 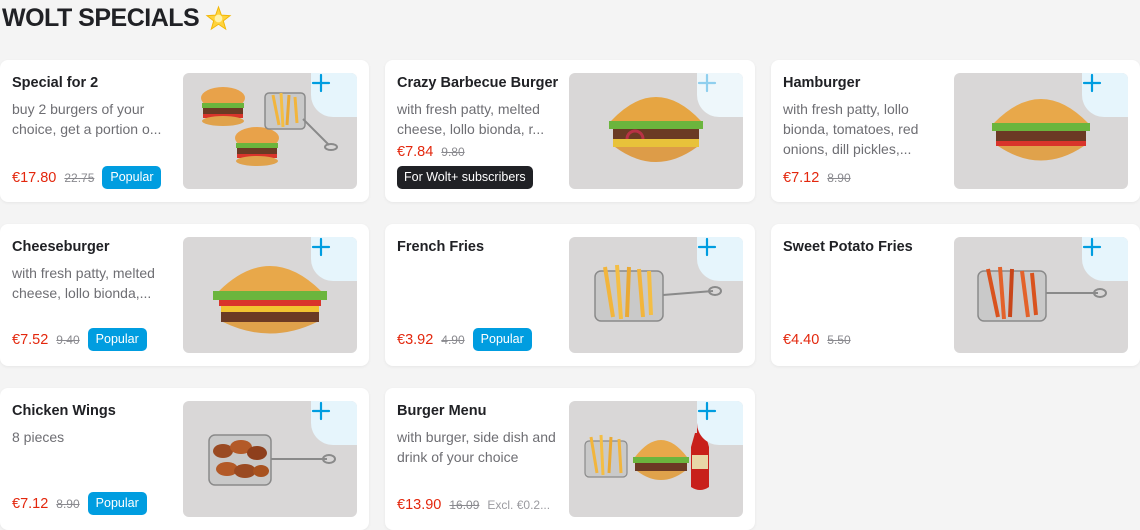 I want to click on wolt-plus-badge: For Wolt+ subscribers, so click(x=465, y=177).